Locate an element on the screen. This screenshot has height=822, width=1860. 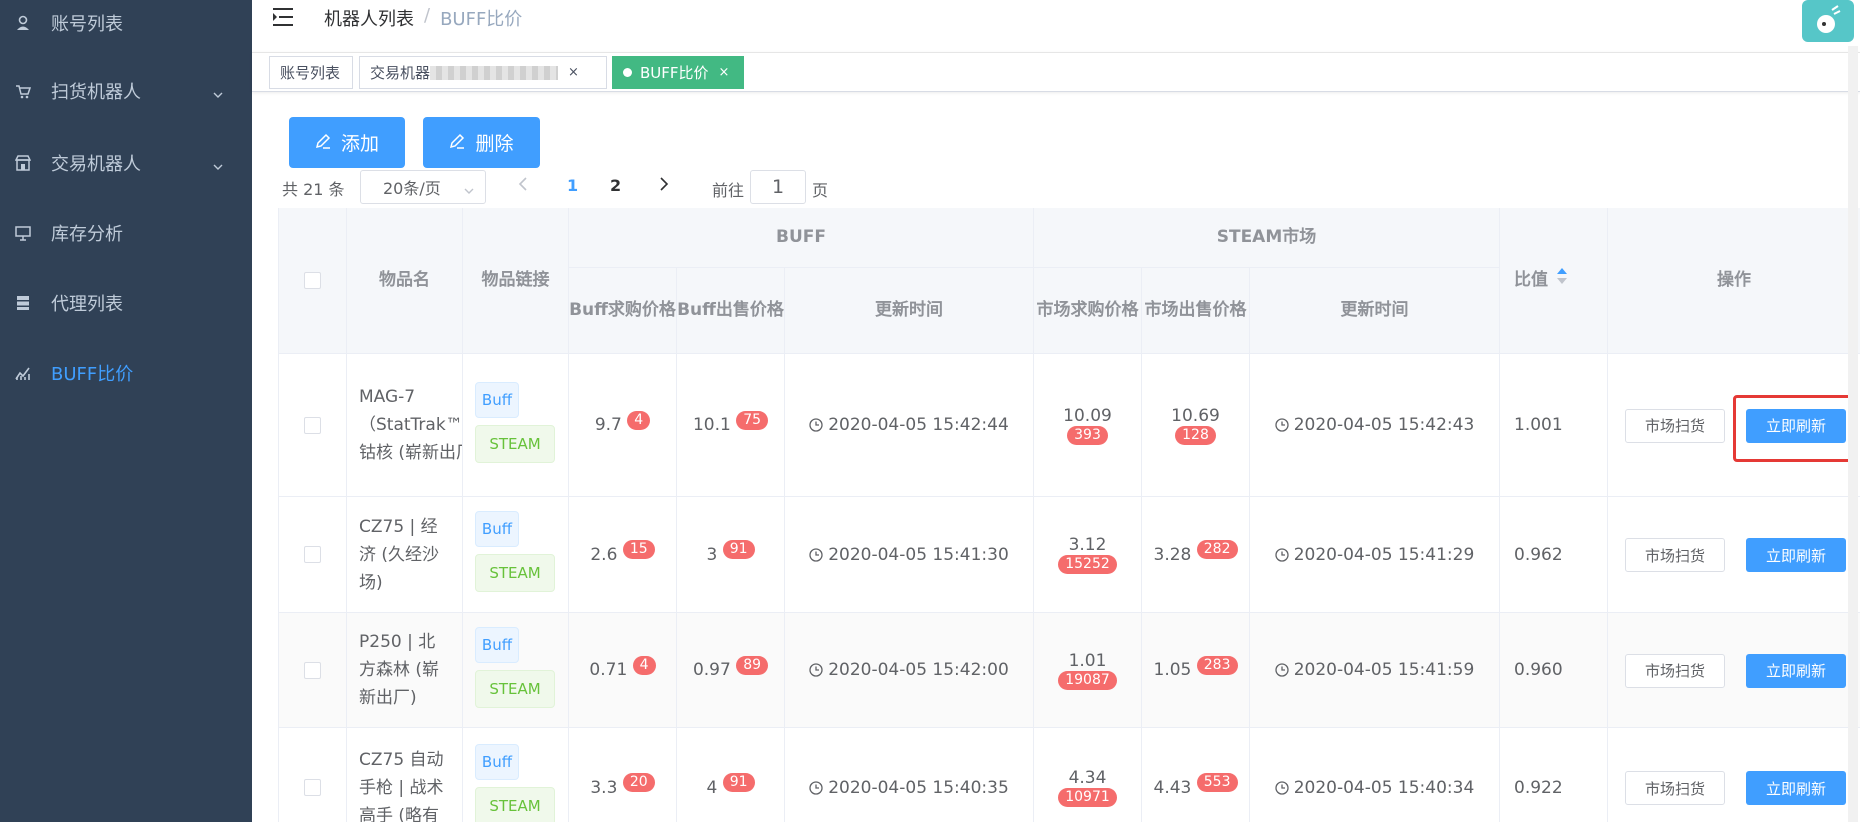
buff-update-time: 2020-04-05 15:42:00 is located at coordinates (918, 670).